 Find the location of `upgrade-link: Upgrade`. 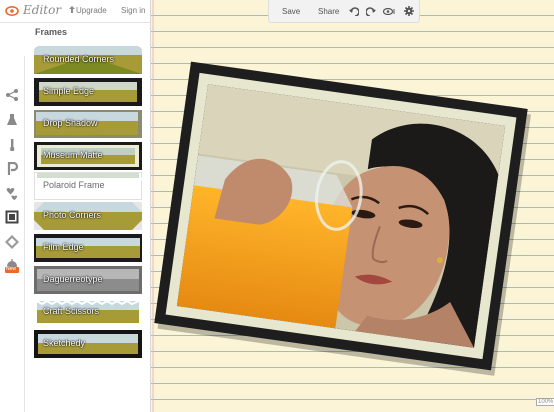

upgrade-link: Upgrade is located at coordinates (91, 10).